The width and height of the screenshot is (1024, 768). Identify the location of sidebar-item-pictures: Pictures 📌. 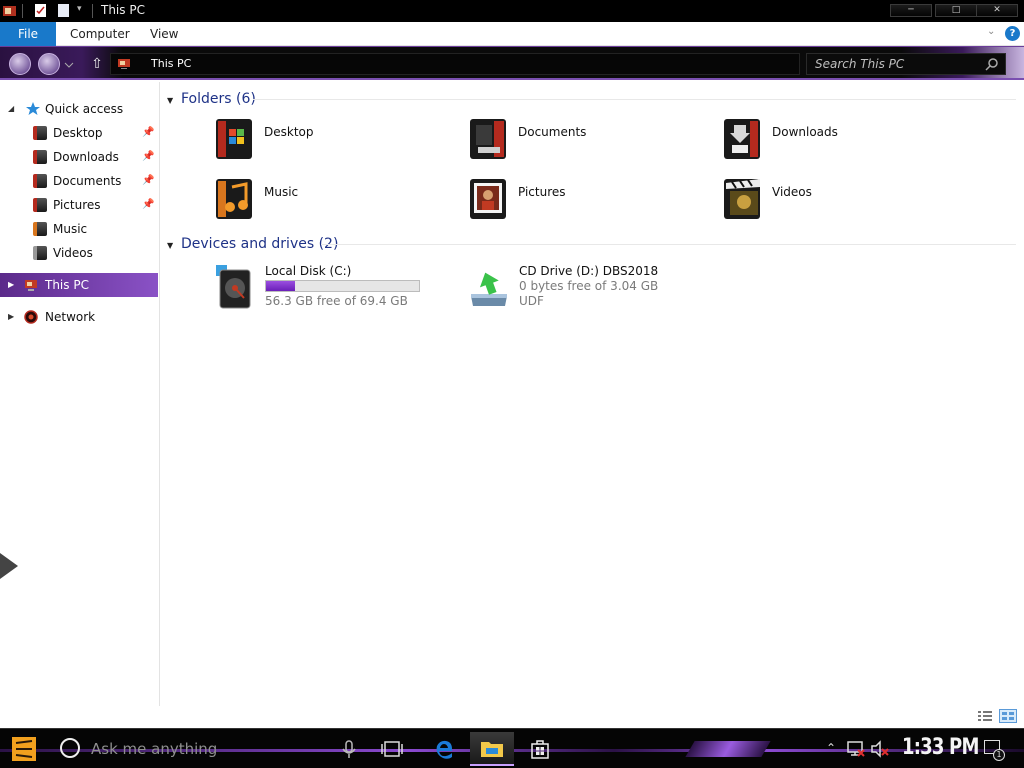
(79, 205).